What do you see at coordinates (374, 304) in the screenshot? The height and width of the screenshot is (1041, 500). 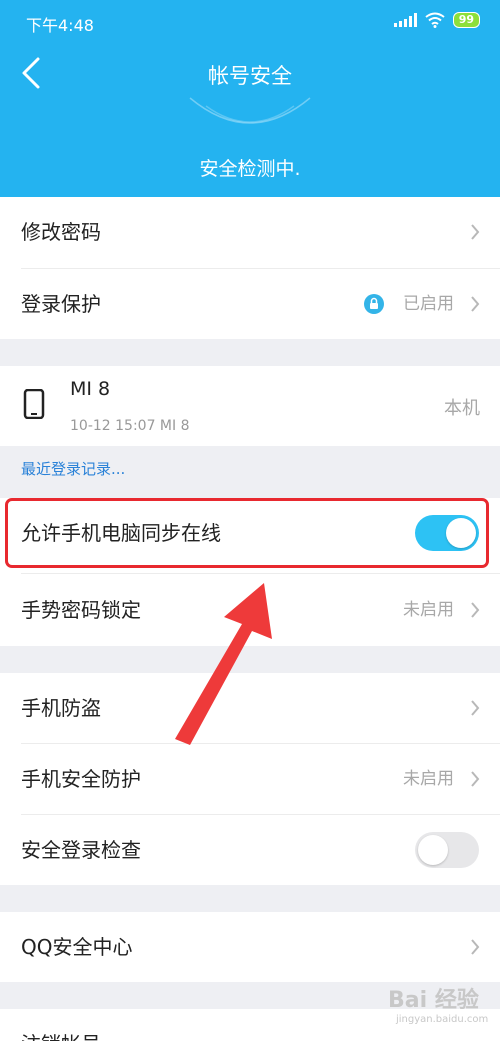 I see `lock-icon` at bounding box center [374, 304].